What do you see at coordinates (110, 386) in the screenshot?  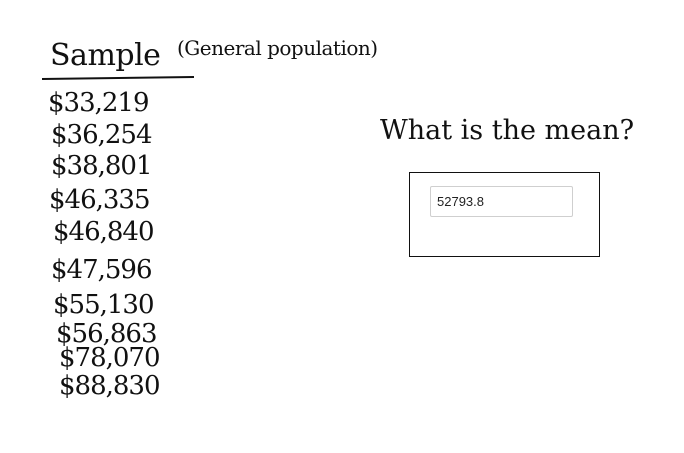 I see `sample-value: $88,830` at bounding box center [110, 386].